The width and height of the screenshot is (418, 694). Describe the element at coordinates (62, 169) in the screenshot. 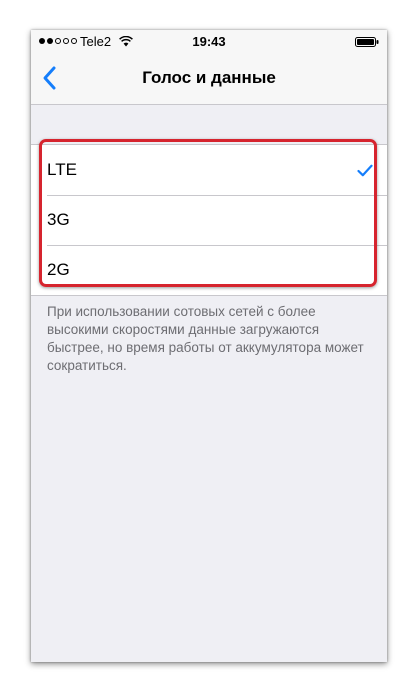

I see `option-label: LTE` at that location.